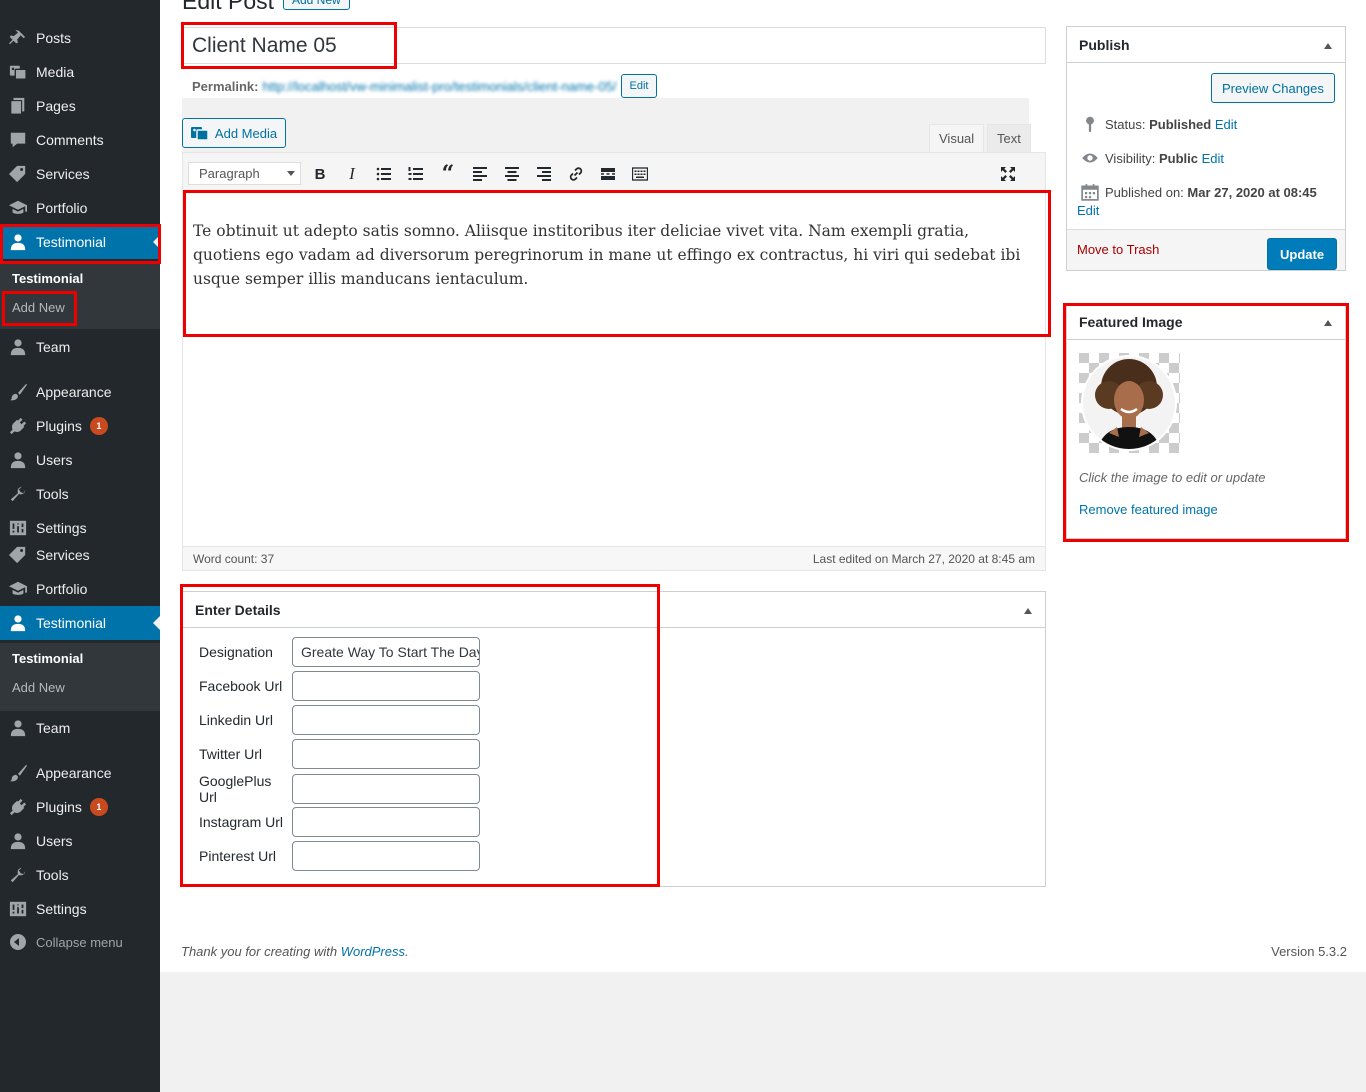  Describe the element at coordinates (59, 426) in the screenshot. I see `sidebar-item-label: Plugins` at that location.